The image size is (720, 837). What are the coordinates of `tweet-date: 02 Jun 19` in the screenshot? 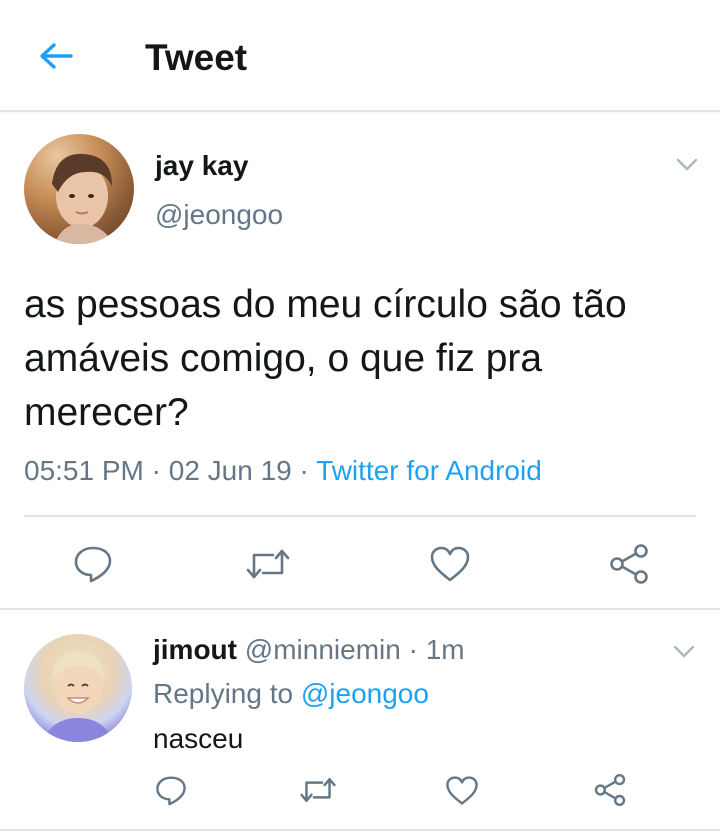 It's located at (230, 470).